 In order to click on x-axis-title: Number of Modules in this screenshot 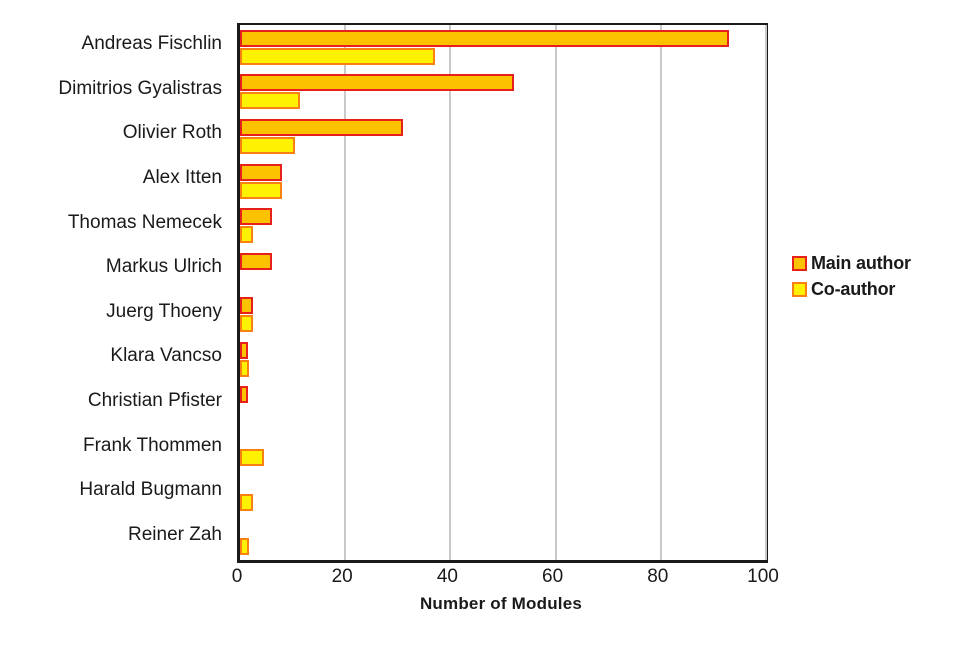, I will do `click(501, 603)`.